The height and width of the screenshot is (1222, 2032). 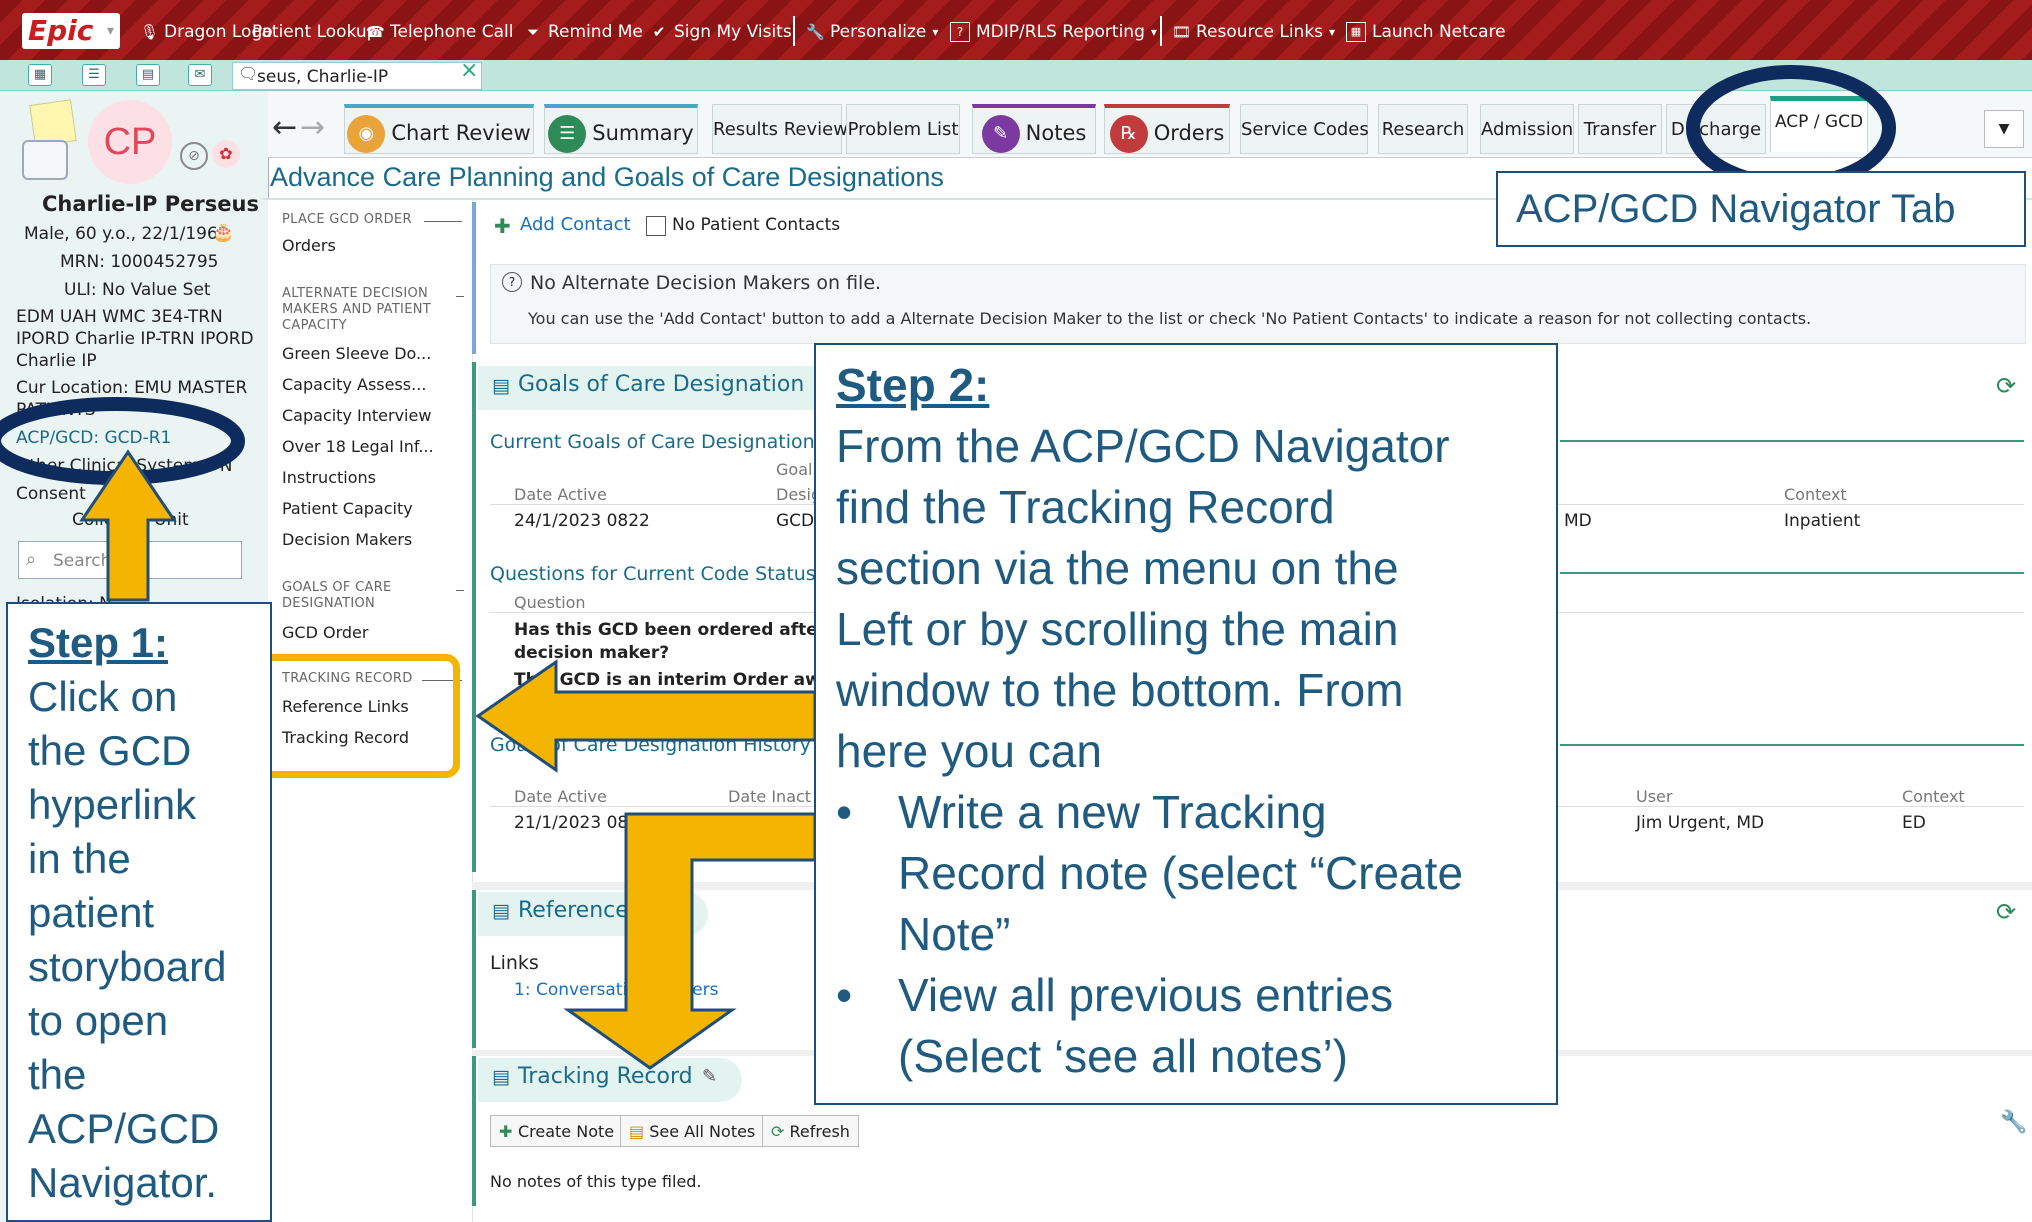 What do you see at coordinates (646, 716) in the screenshot?
I see `step2-left-arrow` at bounding box center [646, 716].